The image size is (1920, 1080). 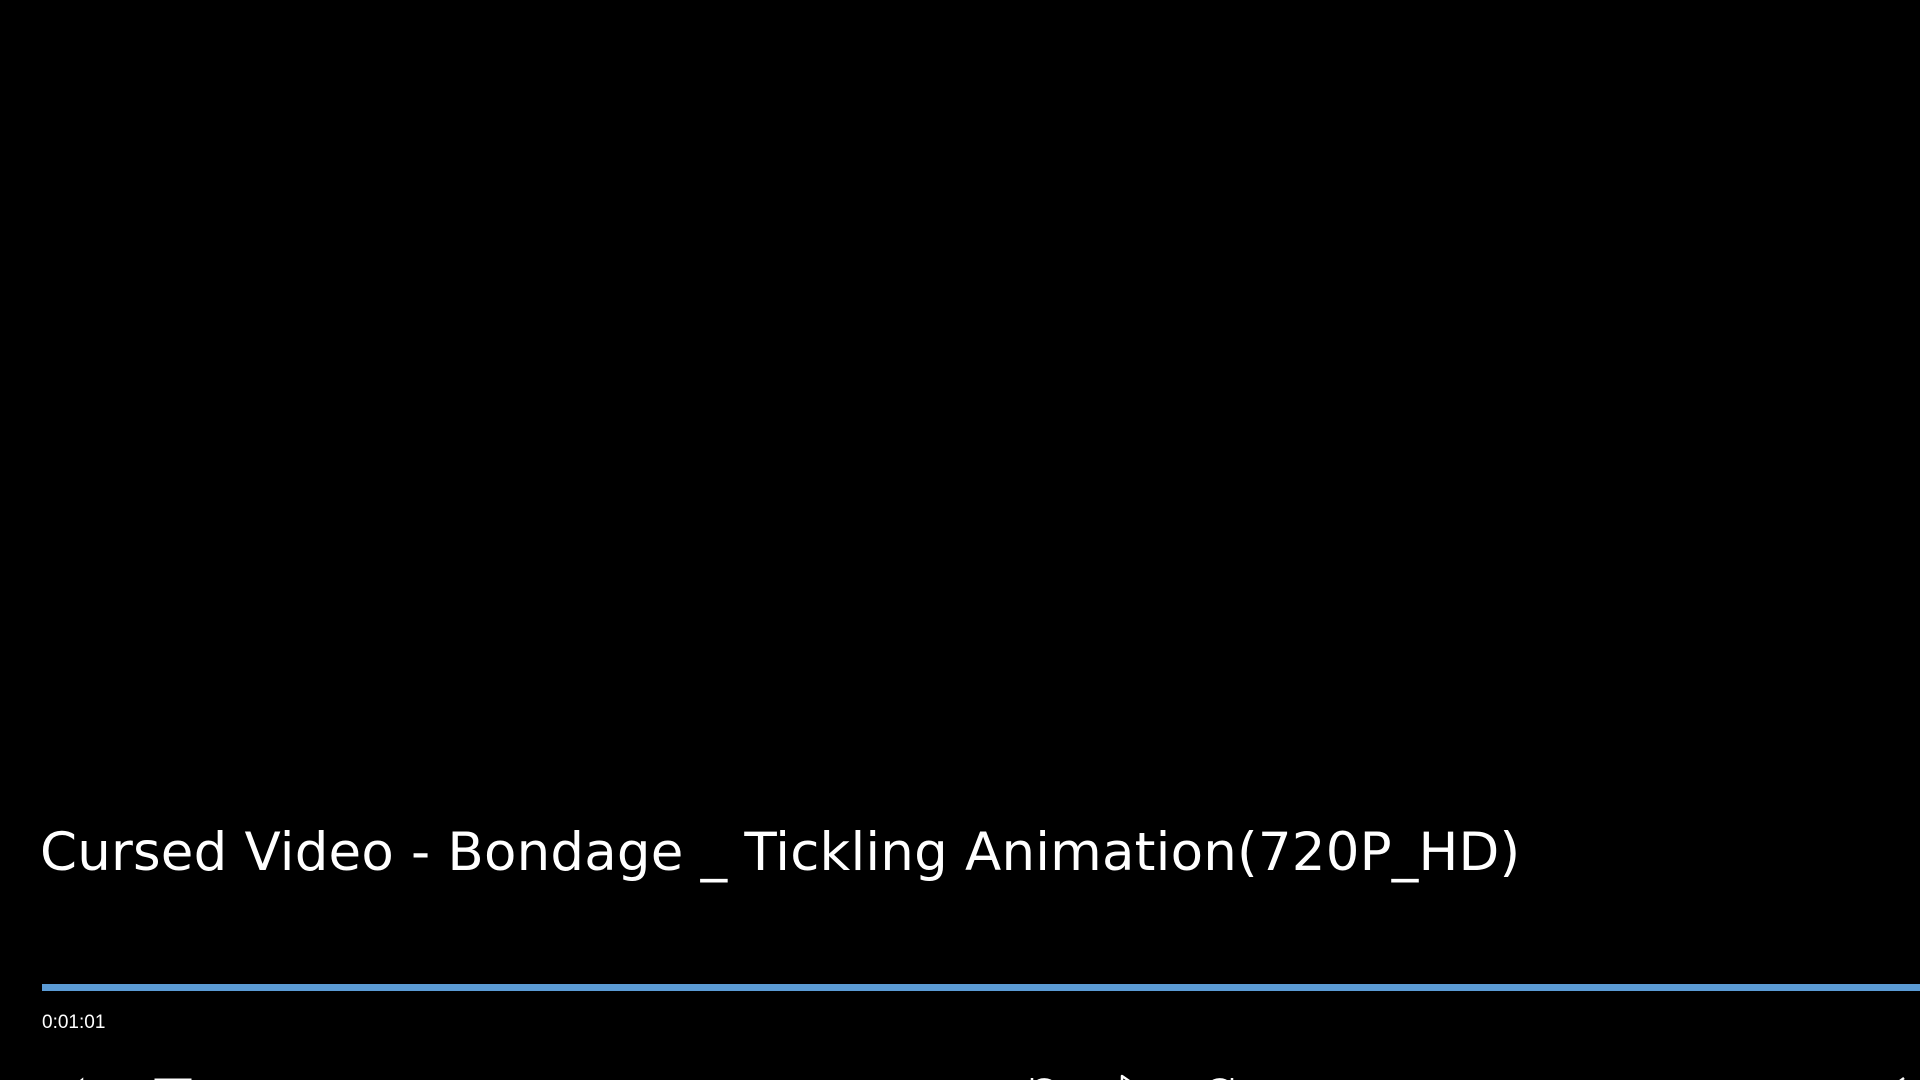 I want to click on volume-icon, so click(x=81, y=1078).